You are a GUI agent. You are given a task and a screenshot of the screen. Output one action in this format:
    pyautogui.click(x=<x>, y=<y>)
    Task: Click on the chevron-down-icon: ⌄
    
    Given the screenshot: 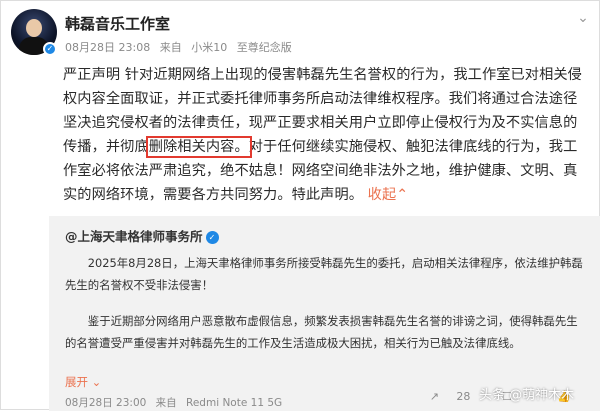 What is the action you would take?
    pyautogui.click(x=96, y=382)
    